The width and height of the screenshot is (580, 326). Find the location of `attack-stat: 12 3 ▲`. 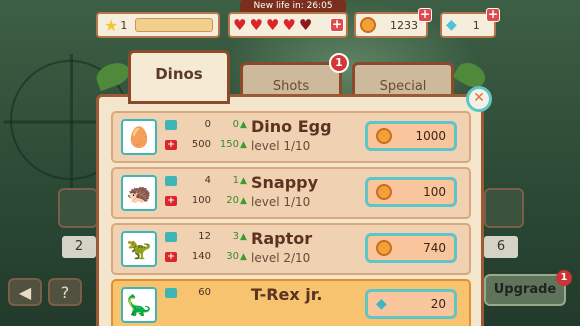

attack-stat: 12 3 ▲ is located at coordinates (206, 236).